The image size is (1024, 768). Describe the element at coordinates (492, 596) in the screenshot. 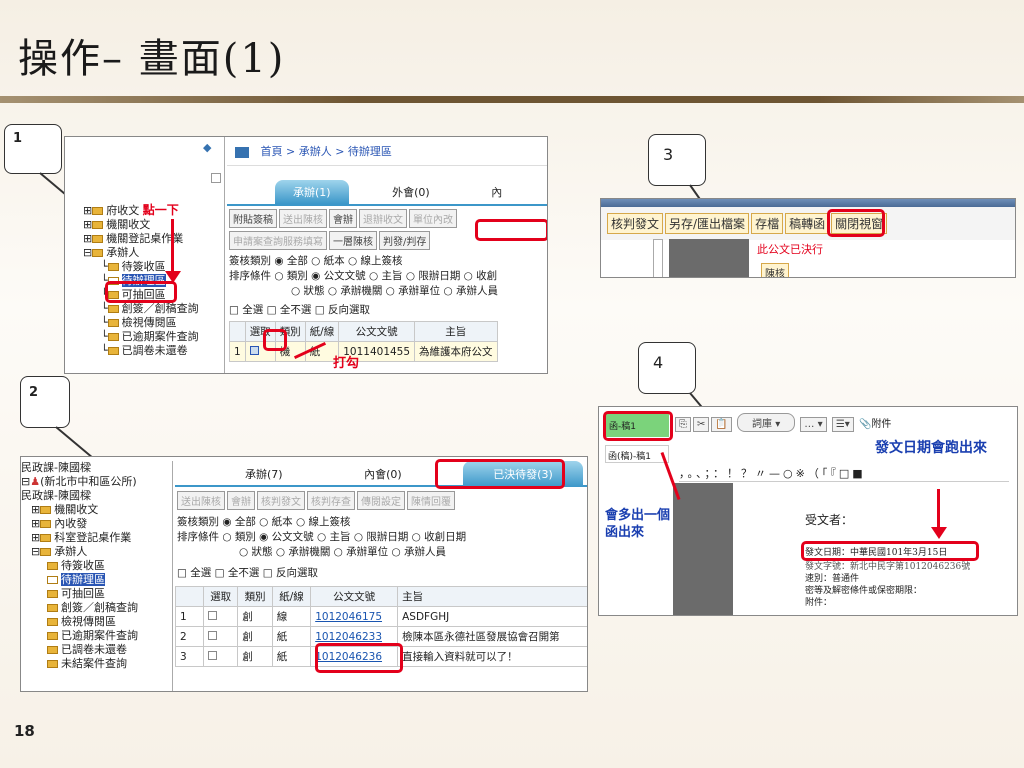

I see `col-subject: 主旨` at that location.